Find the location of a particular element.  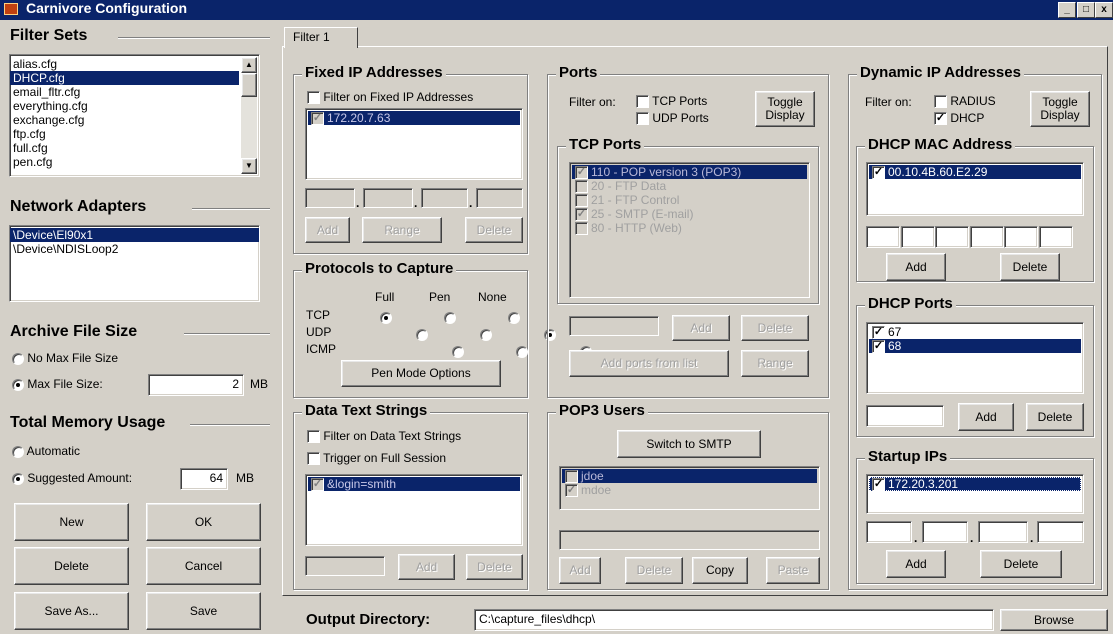

minimize-button: _ is located at coordinates (1067, 10).